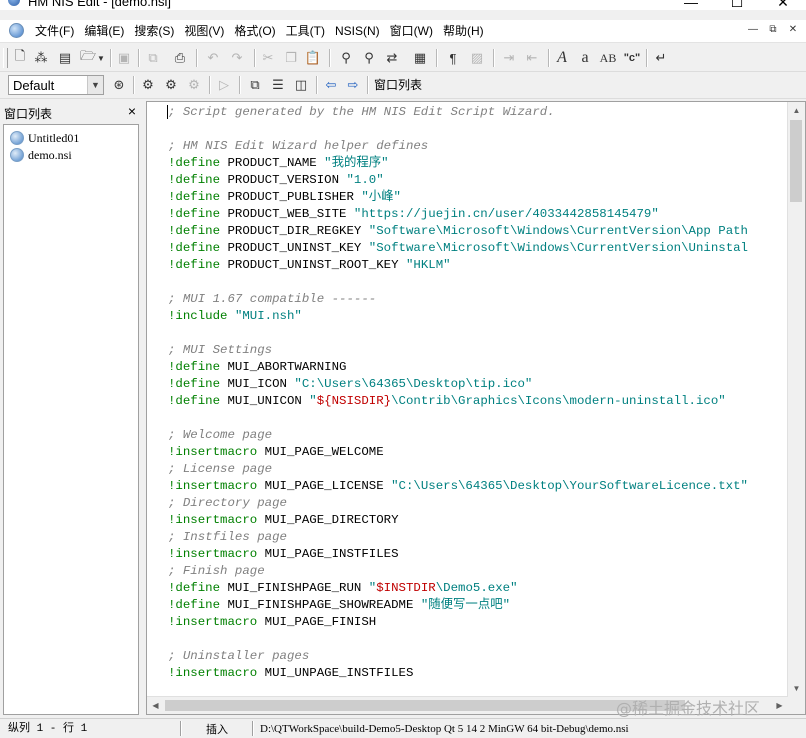 The image size is (806, 738). What do you see at coordinates (353, 85) in the screenshot?
I see `next-window-icon: ⇨` at bounding box center [353, 85].